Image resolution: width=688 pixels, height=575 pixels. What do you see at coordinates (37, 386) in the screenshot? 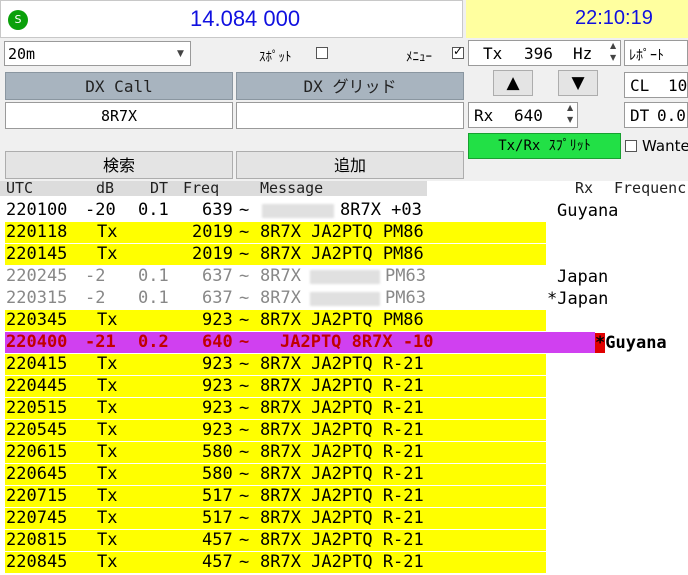
I see `row-utc: 220445` at bounding box center [37, 386].